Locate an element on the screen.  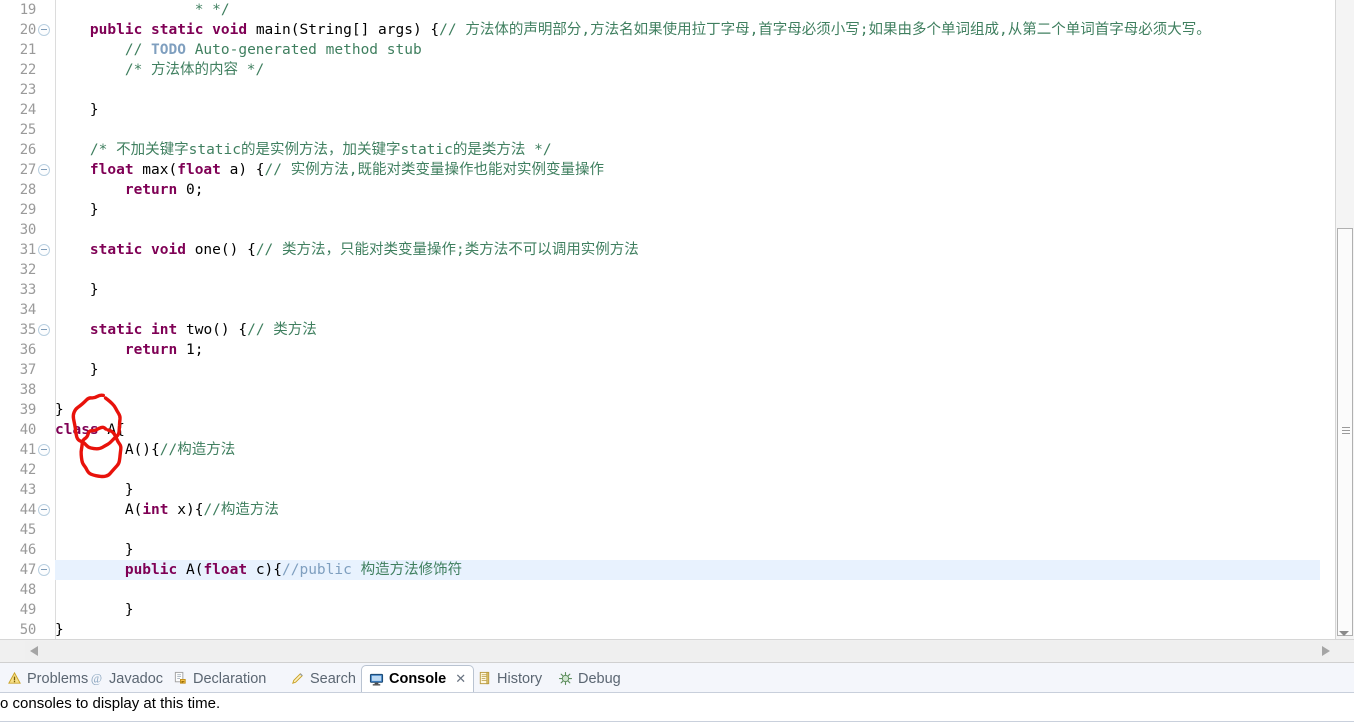
code-token-plain: max( is located at coordinates (155, 170).